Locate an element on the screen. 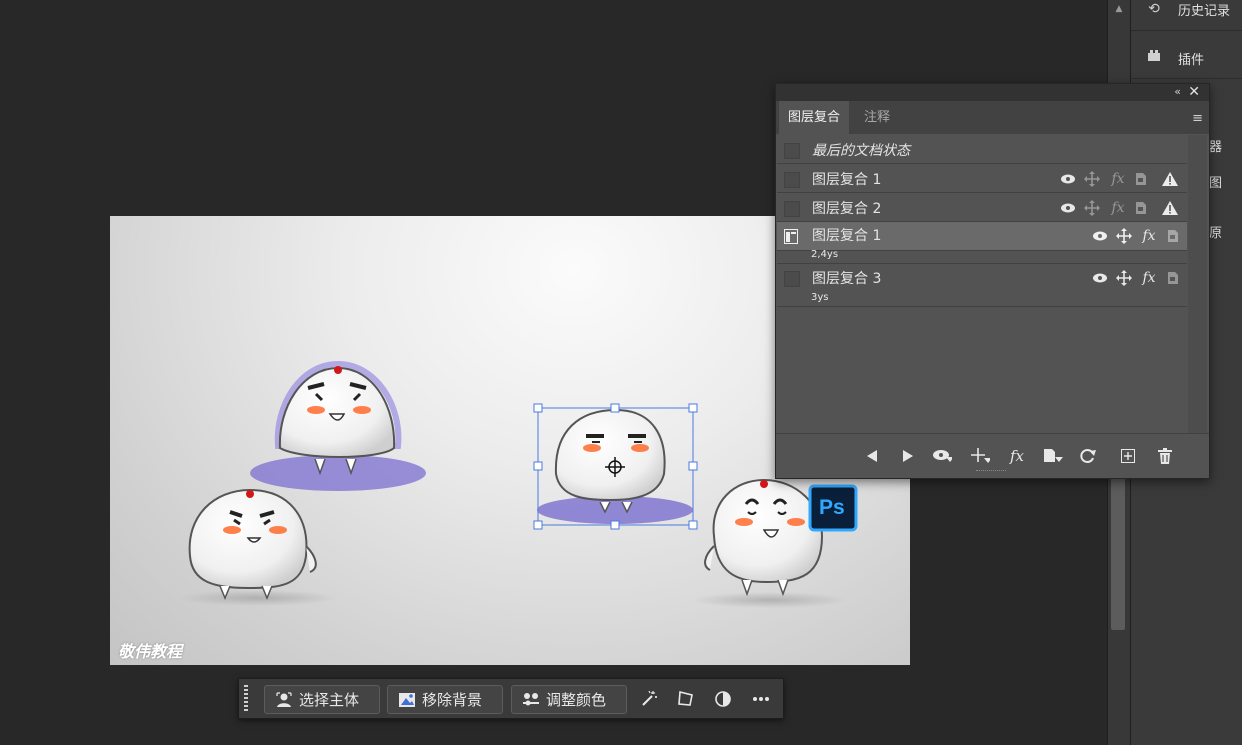  adjust-color-button: 调整颜色 is located at coordinates (569, 699).